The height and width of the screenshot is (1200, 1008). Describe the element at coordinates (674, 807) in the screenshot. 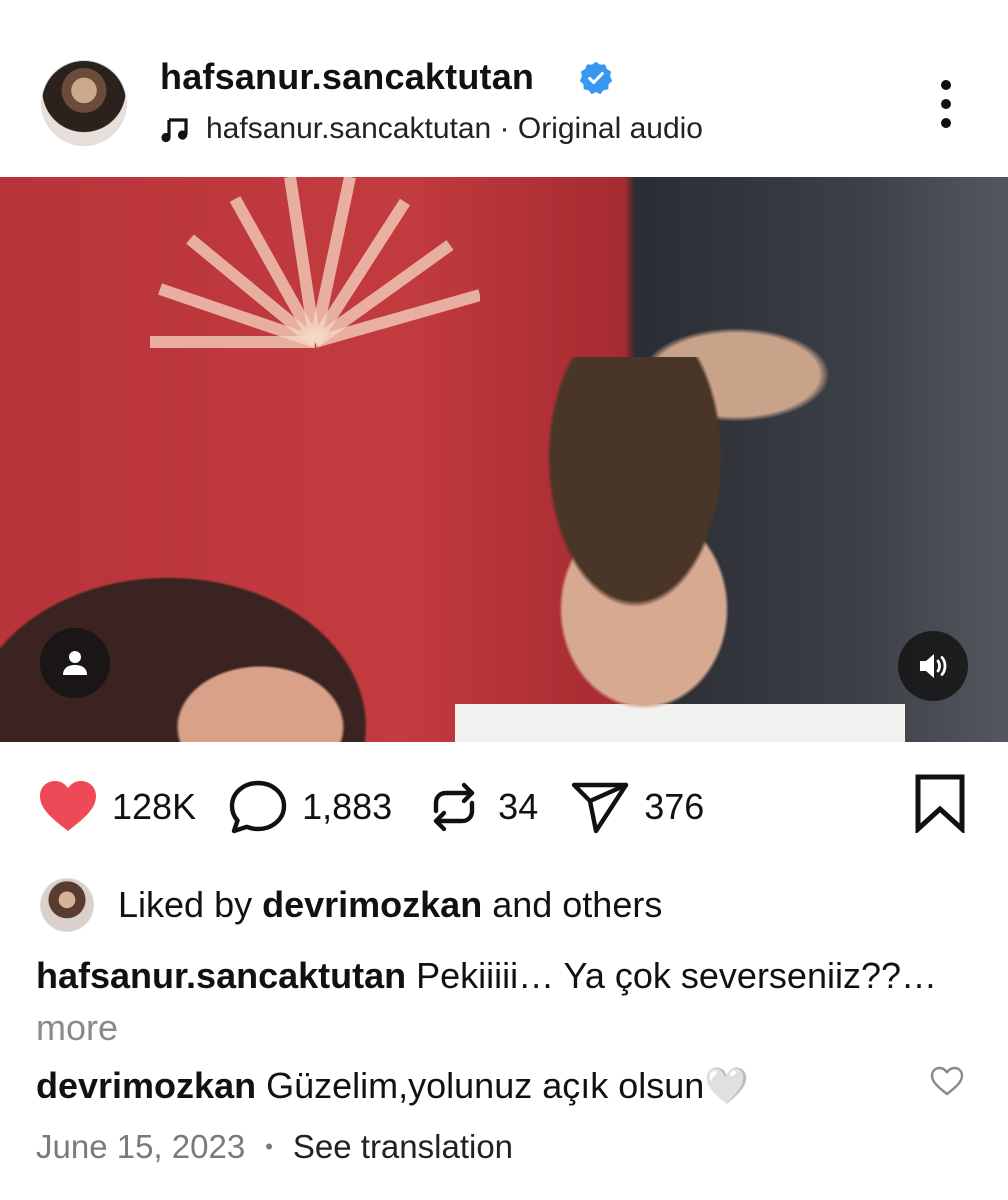

I see `shares-count: 376` at that location.